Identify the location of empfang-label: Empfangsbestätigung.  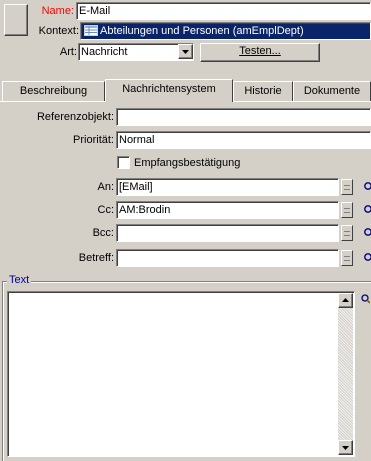
(187, 163).